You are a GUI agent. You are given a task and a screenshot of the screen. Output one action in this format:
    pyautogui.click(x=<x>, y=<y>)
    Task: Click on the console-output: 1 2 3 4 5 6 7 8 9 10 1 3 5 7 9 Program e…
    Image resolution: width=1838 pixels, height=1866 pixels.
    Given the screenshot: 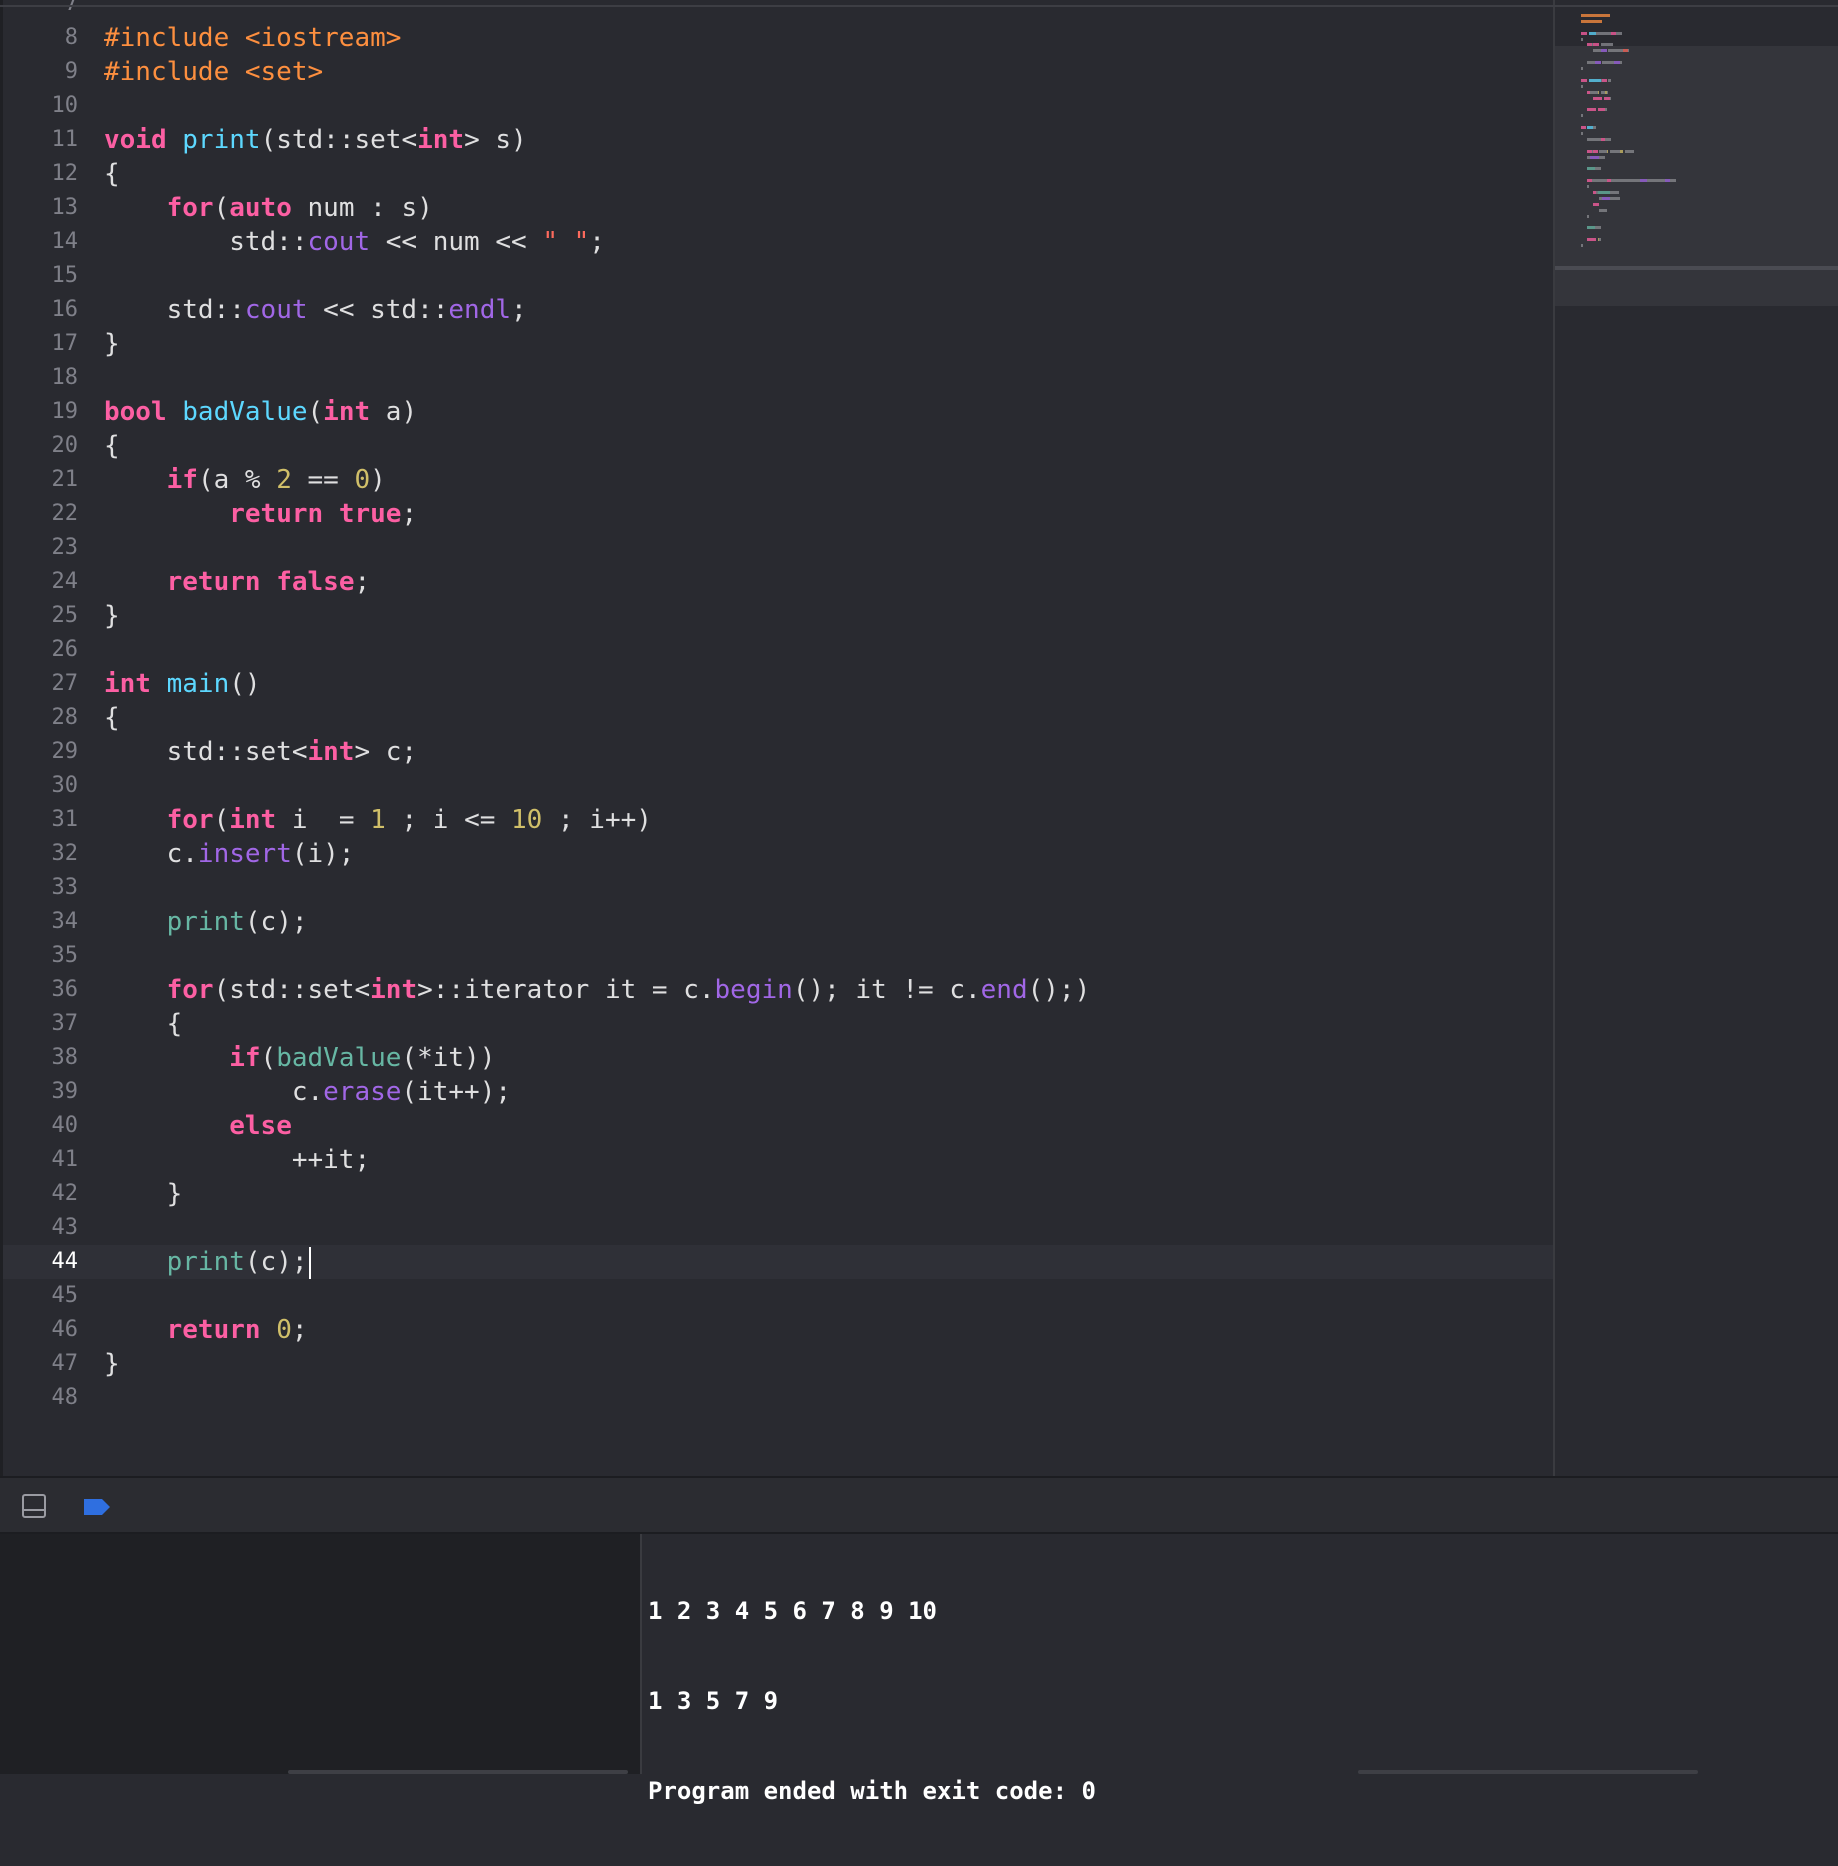 What is the action you would take?
    pyautogui.click(x=1240, y=1669)
    